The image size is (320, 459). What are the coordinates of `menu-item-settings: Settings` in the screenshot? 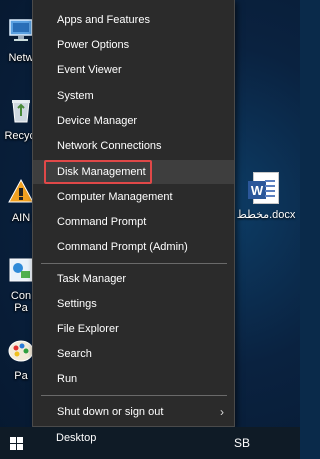 It's located at (133, 304).